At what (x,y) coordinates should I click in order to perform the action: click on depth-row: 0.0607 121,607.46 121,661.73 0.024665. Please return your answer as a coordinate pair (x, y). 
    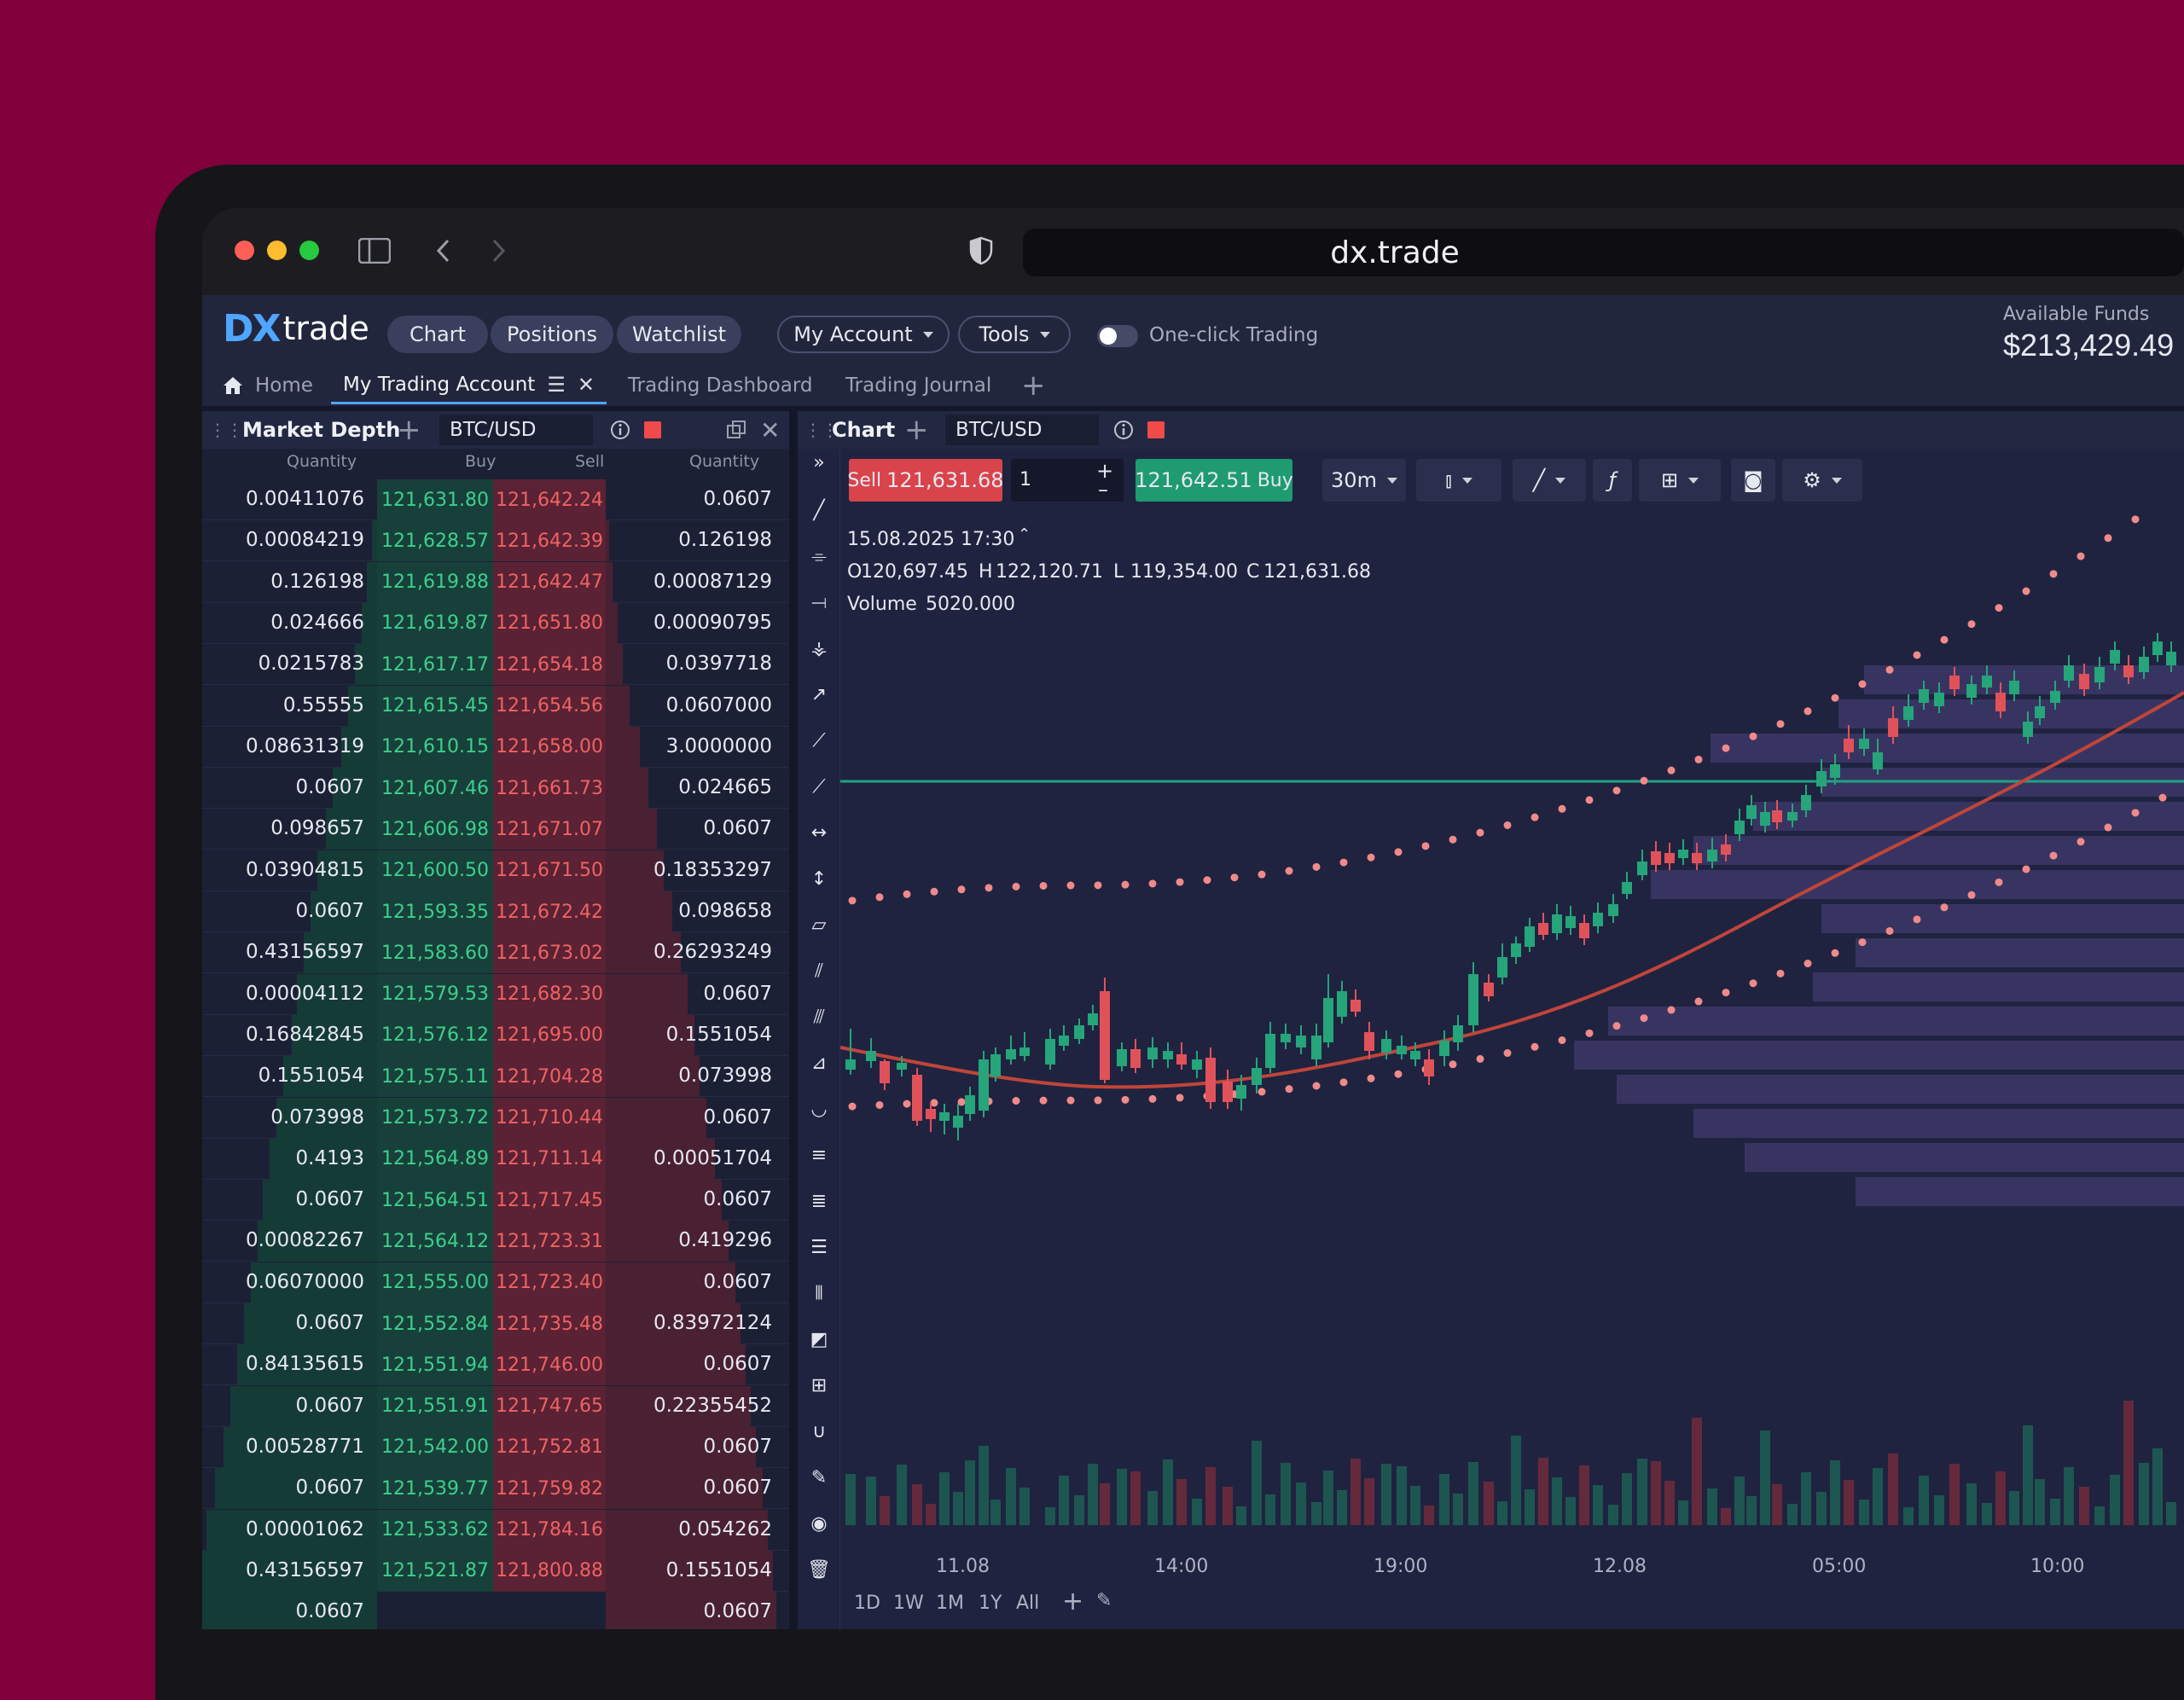
    Looking at the image, I should click on (495, 788).